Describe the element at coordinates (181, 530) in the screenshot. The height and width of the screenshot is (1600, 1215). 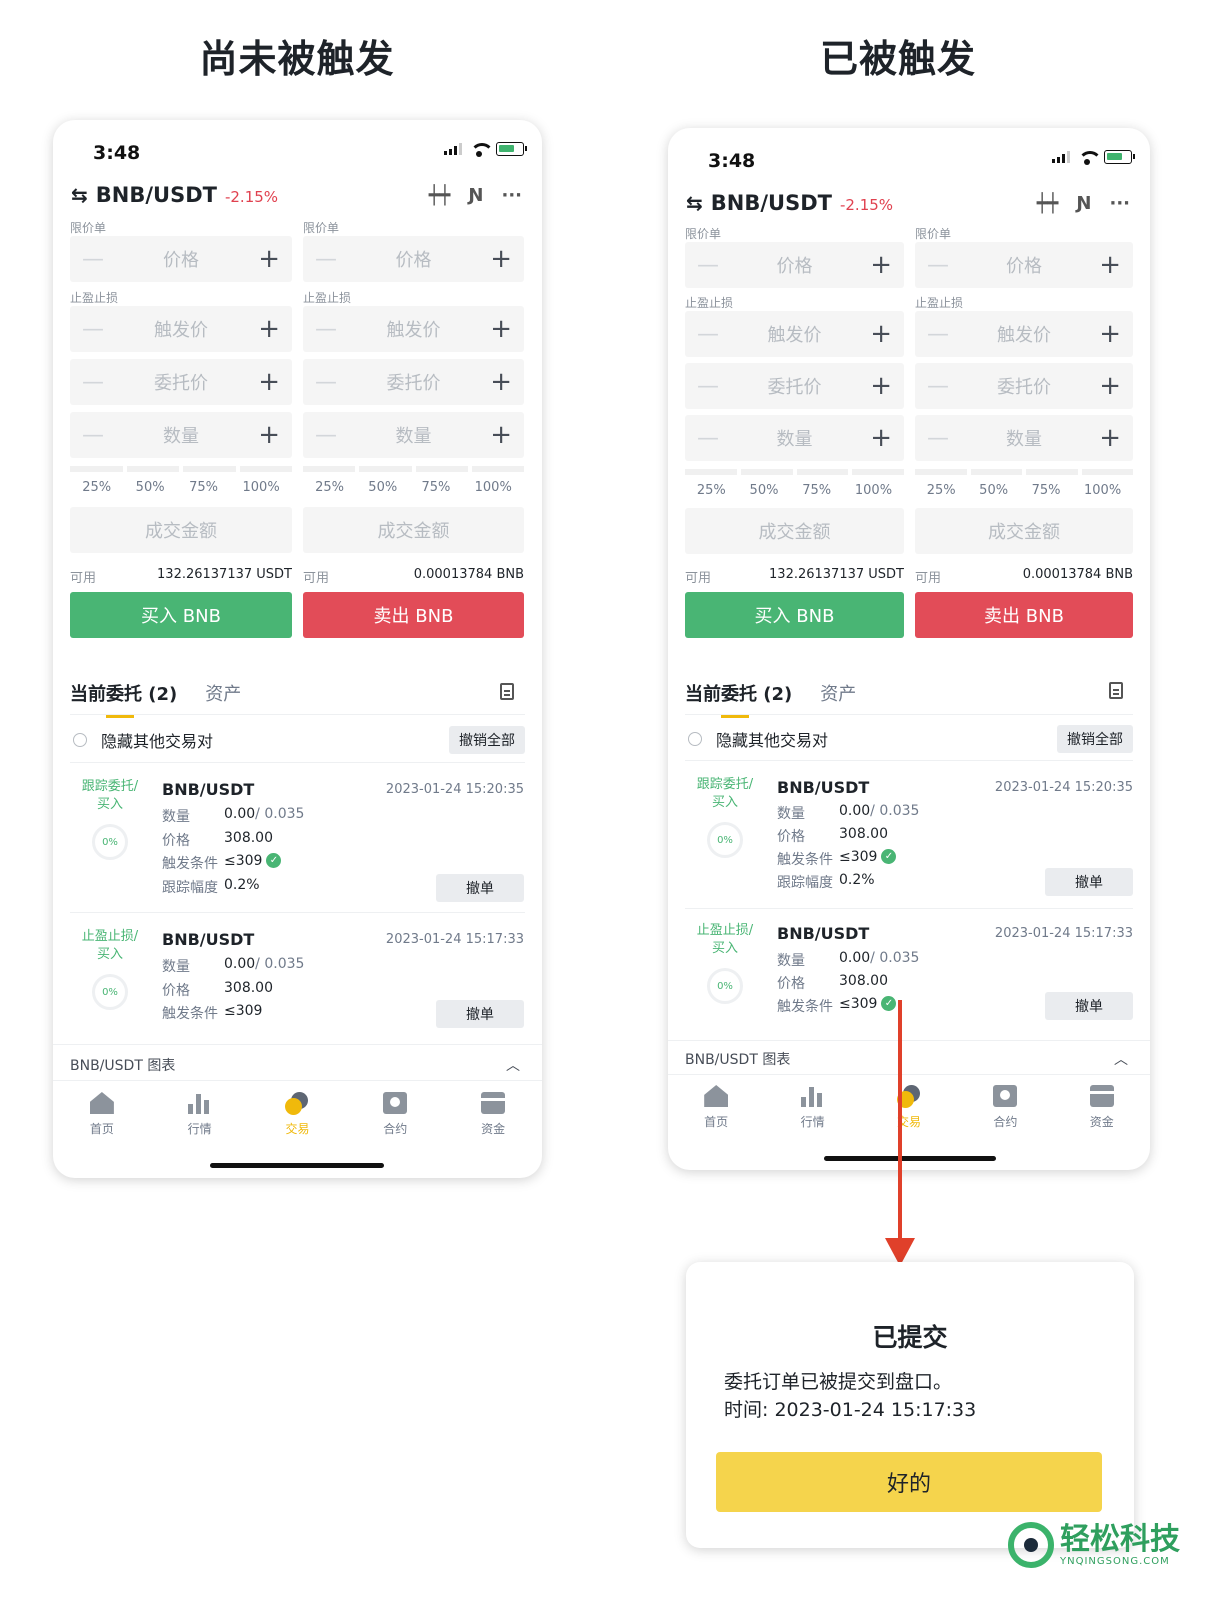
I see `amount-field: 成交金额` at that location.